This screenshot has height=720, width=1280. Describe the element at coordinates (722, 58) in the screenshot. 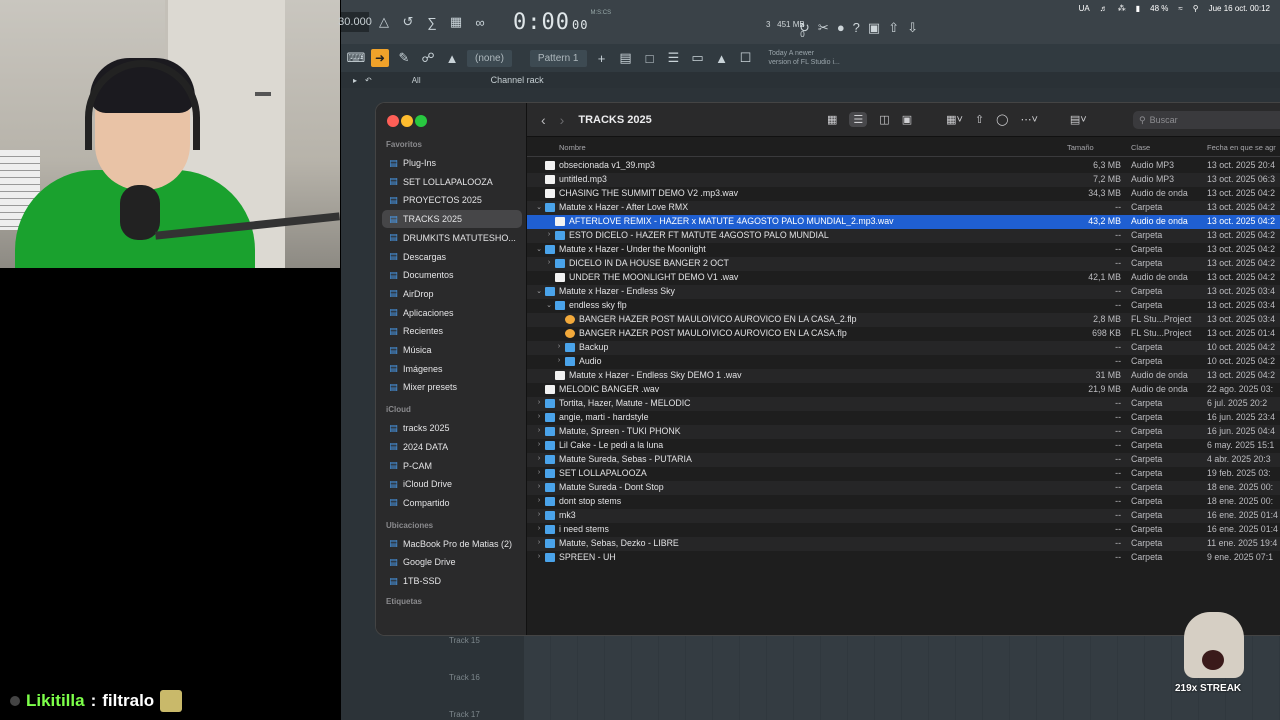

I see `plugin-icon: ▲` at that location.